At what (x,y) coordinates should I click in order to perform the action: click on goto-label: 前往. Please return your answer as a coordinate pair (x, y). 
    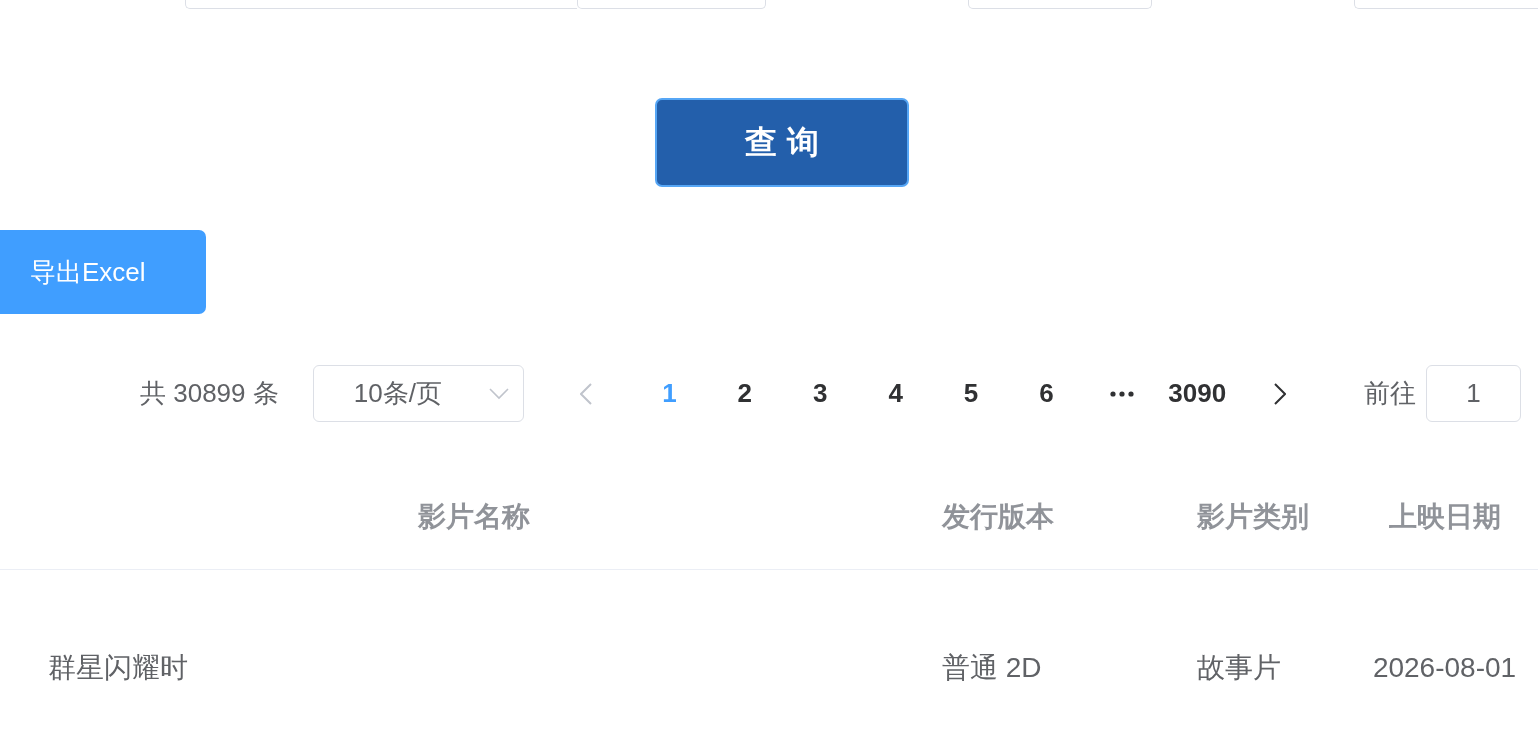
    Looking at the image, I should click on (1389, 393).